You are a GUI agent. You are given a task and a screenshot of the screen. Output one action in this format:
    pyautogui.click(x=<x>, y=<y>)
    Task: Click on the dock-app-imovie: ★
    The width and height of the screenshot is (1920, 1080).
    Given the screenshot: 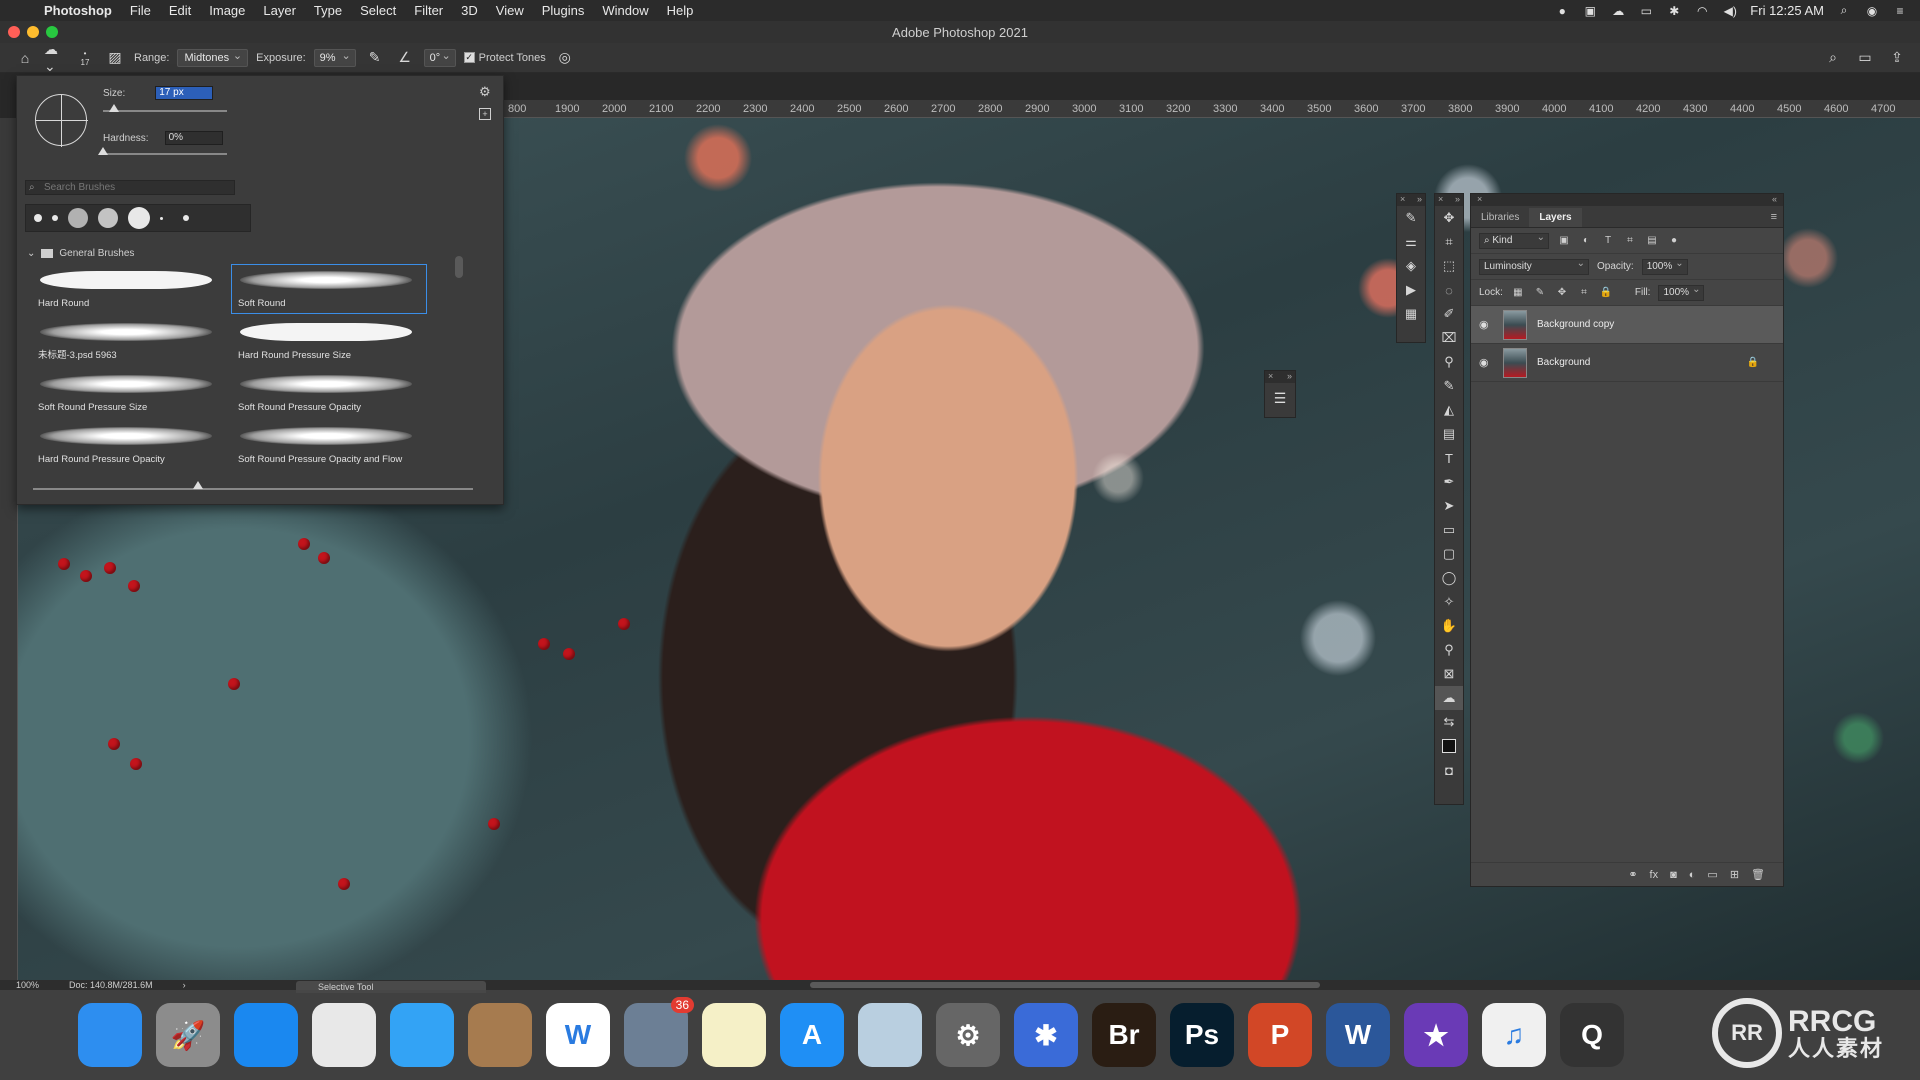 What is the action you would take?
    pyautogui.click(x=1436, y=1035)
    